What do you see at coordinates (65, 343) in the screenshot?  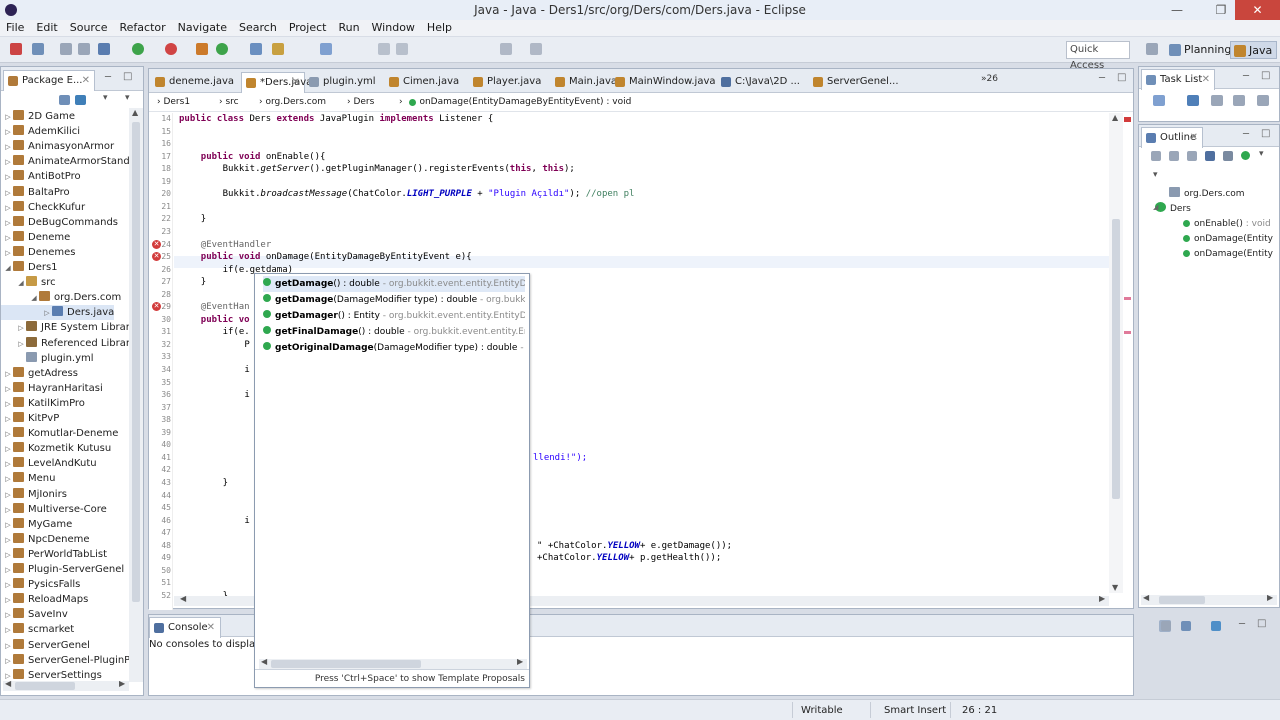 I see `tree-item: ▷ Referenced Librar` at bounding box center [65, 343].